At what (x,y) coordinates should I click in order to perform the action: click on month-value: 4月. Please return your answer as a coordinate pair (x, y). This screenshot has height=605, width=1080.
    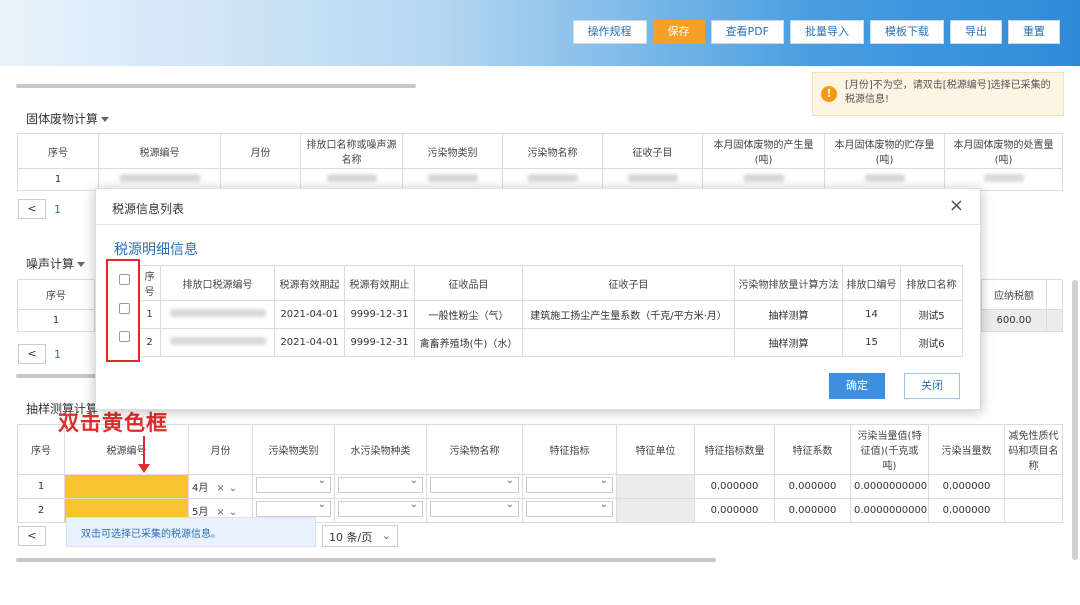
    Looking at the image, I should click on (200, 488).